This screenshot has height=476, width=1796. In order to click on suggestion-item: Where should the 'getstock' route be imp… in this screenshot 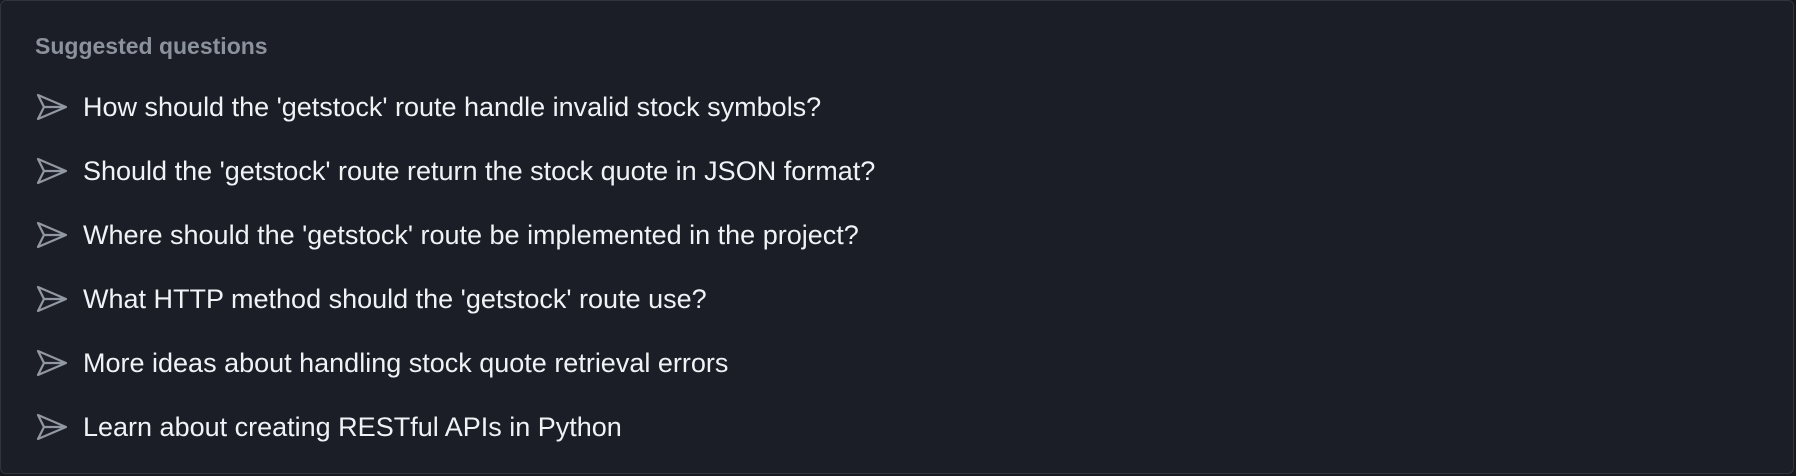, I will do `click(897, 235)`.